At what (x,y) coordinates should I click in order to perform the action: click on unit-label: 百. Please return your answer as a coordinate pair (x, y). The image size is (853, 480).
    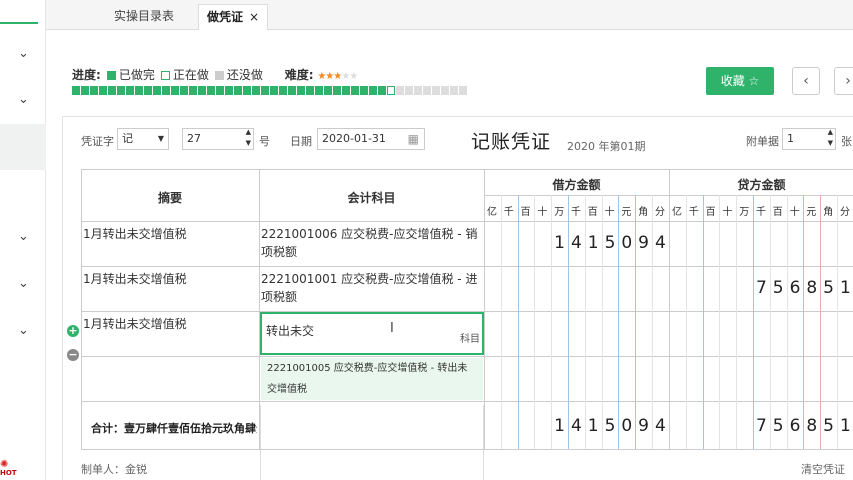
    Looking at the image, I should click on (525, 212).